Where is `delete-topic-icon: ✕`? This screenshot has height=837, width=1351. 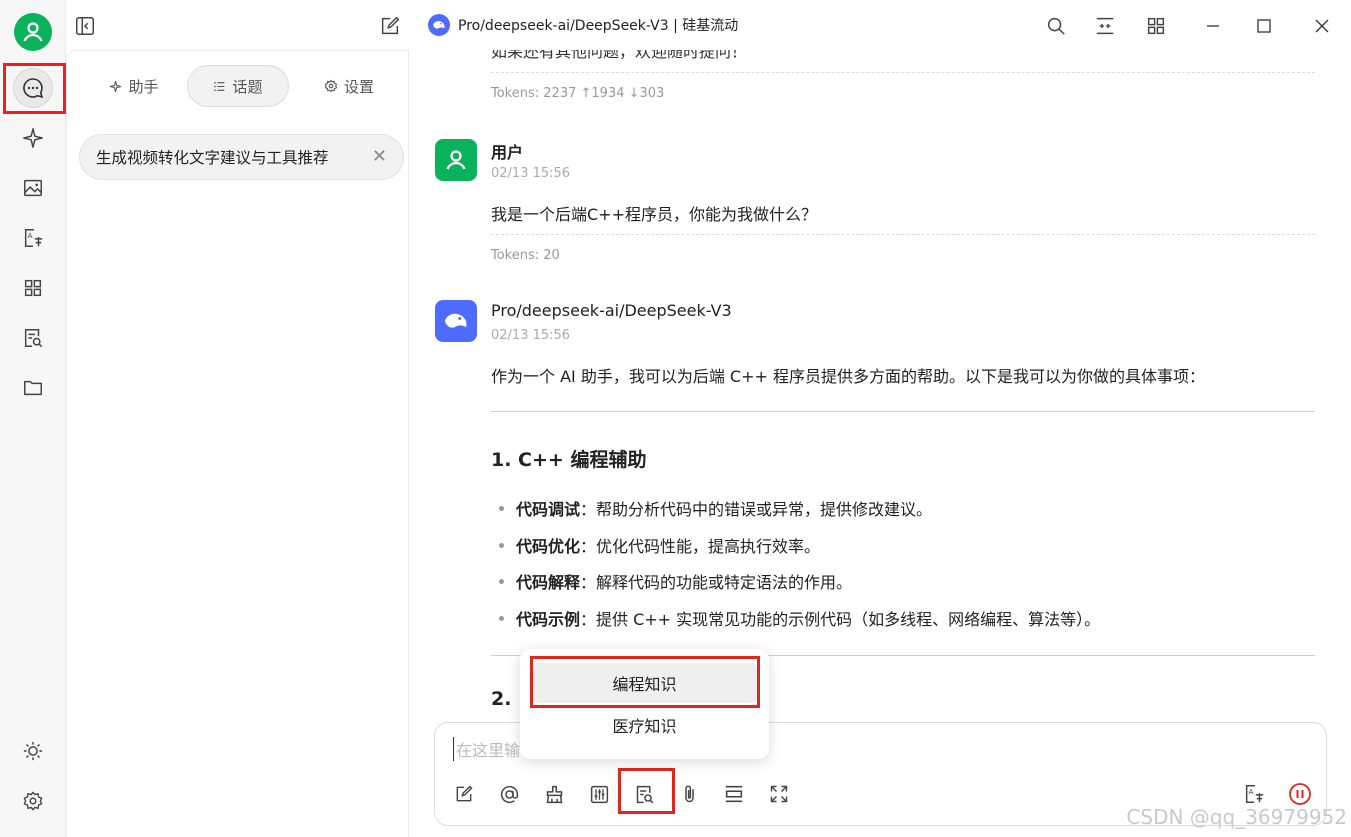 delete-topic-icon: ✕ is located at coordinates (379, 157).